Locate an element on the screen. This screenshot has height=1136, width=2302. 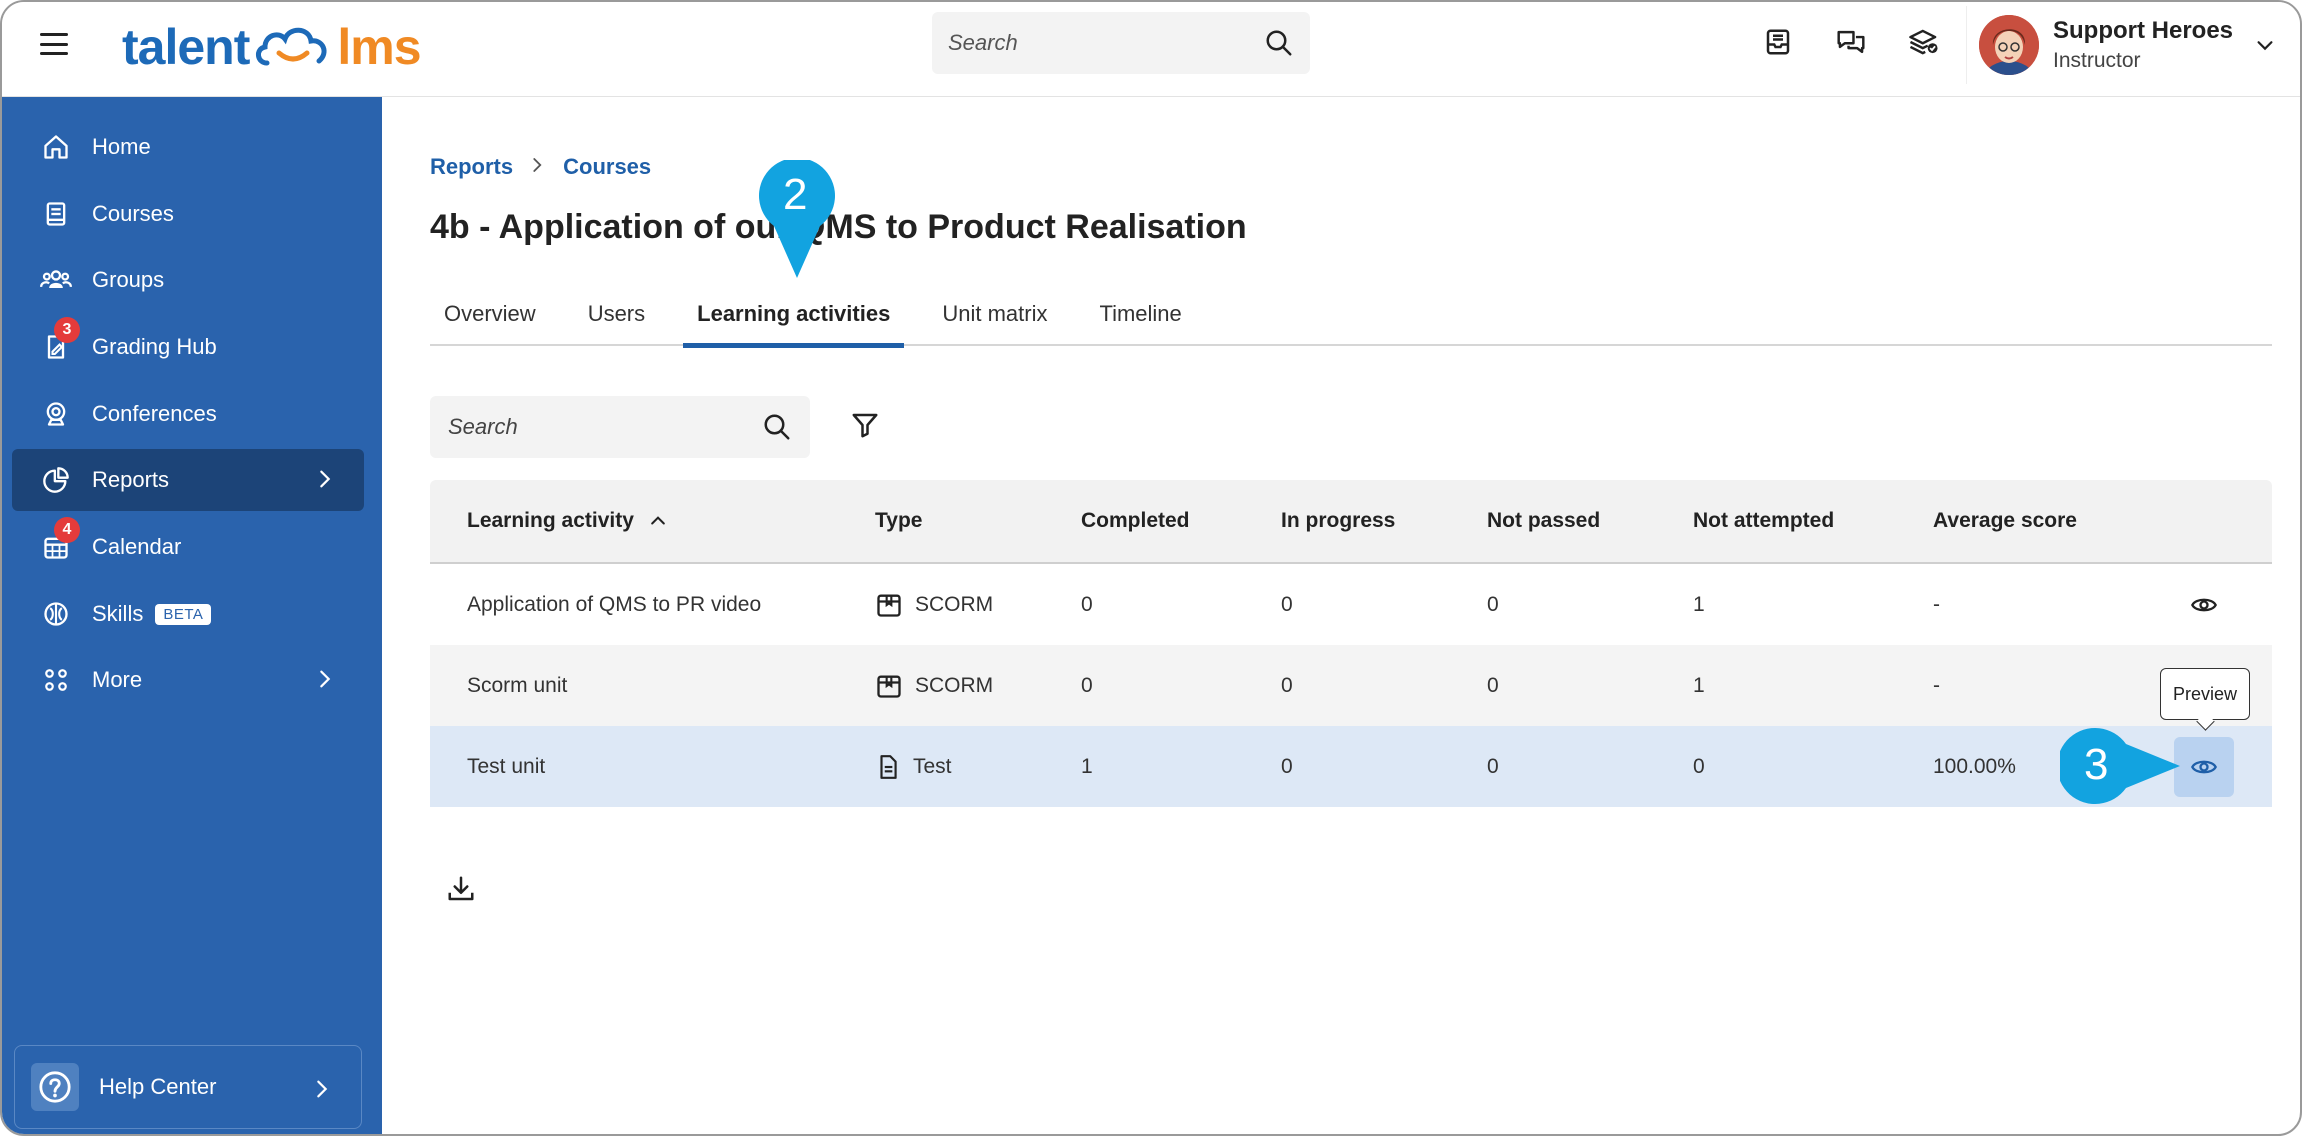
help-center-button: Help Center is located at coordinates (188, 1087).